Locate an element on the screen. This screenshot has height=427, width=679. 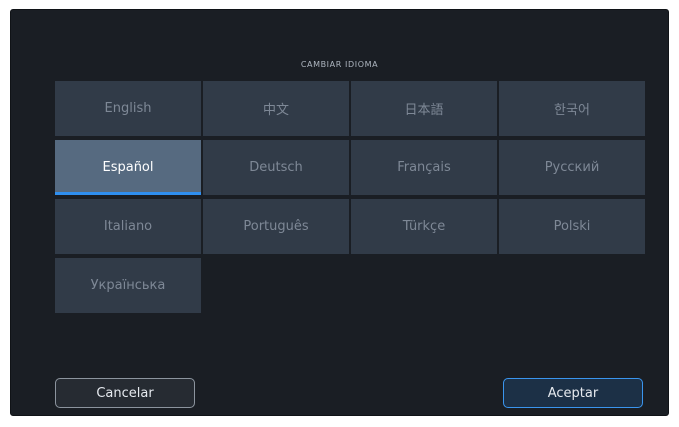
language-label: Українська is located at coordinates (128, 285).